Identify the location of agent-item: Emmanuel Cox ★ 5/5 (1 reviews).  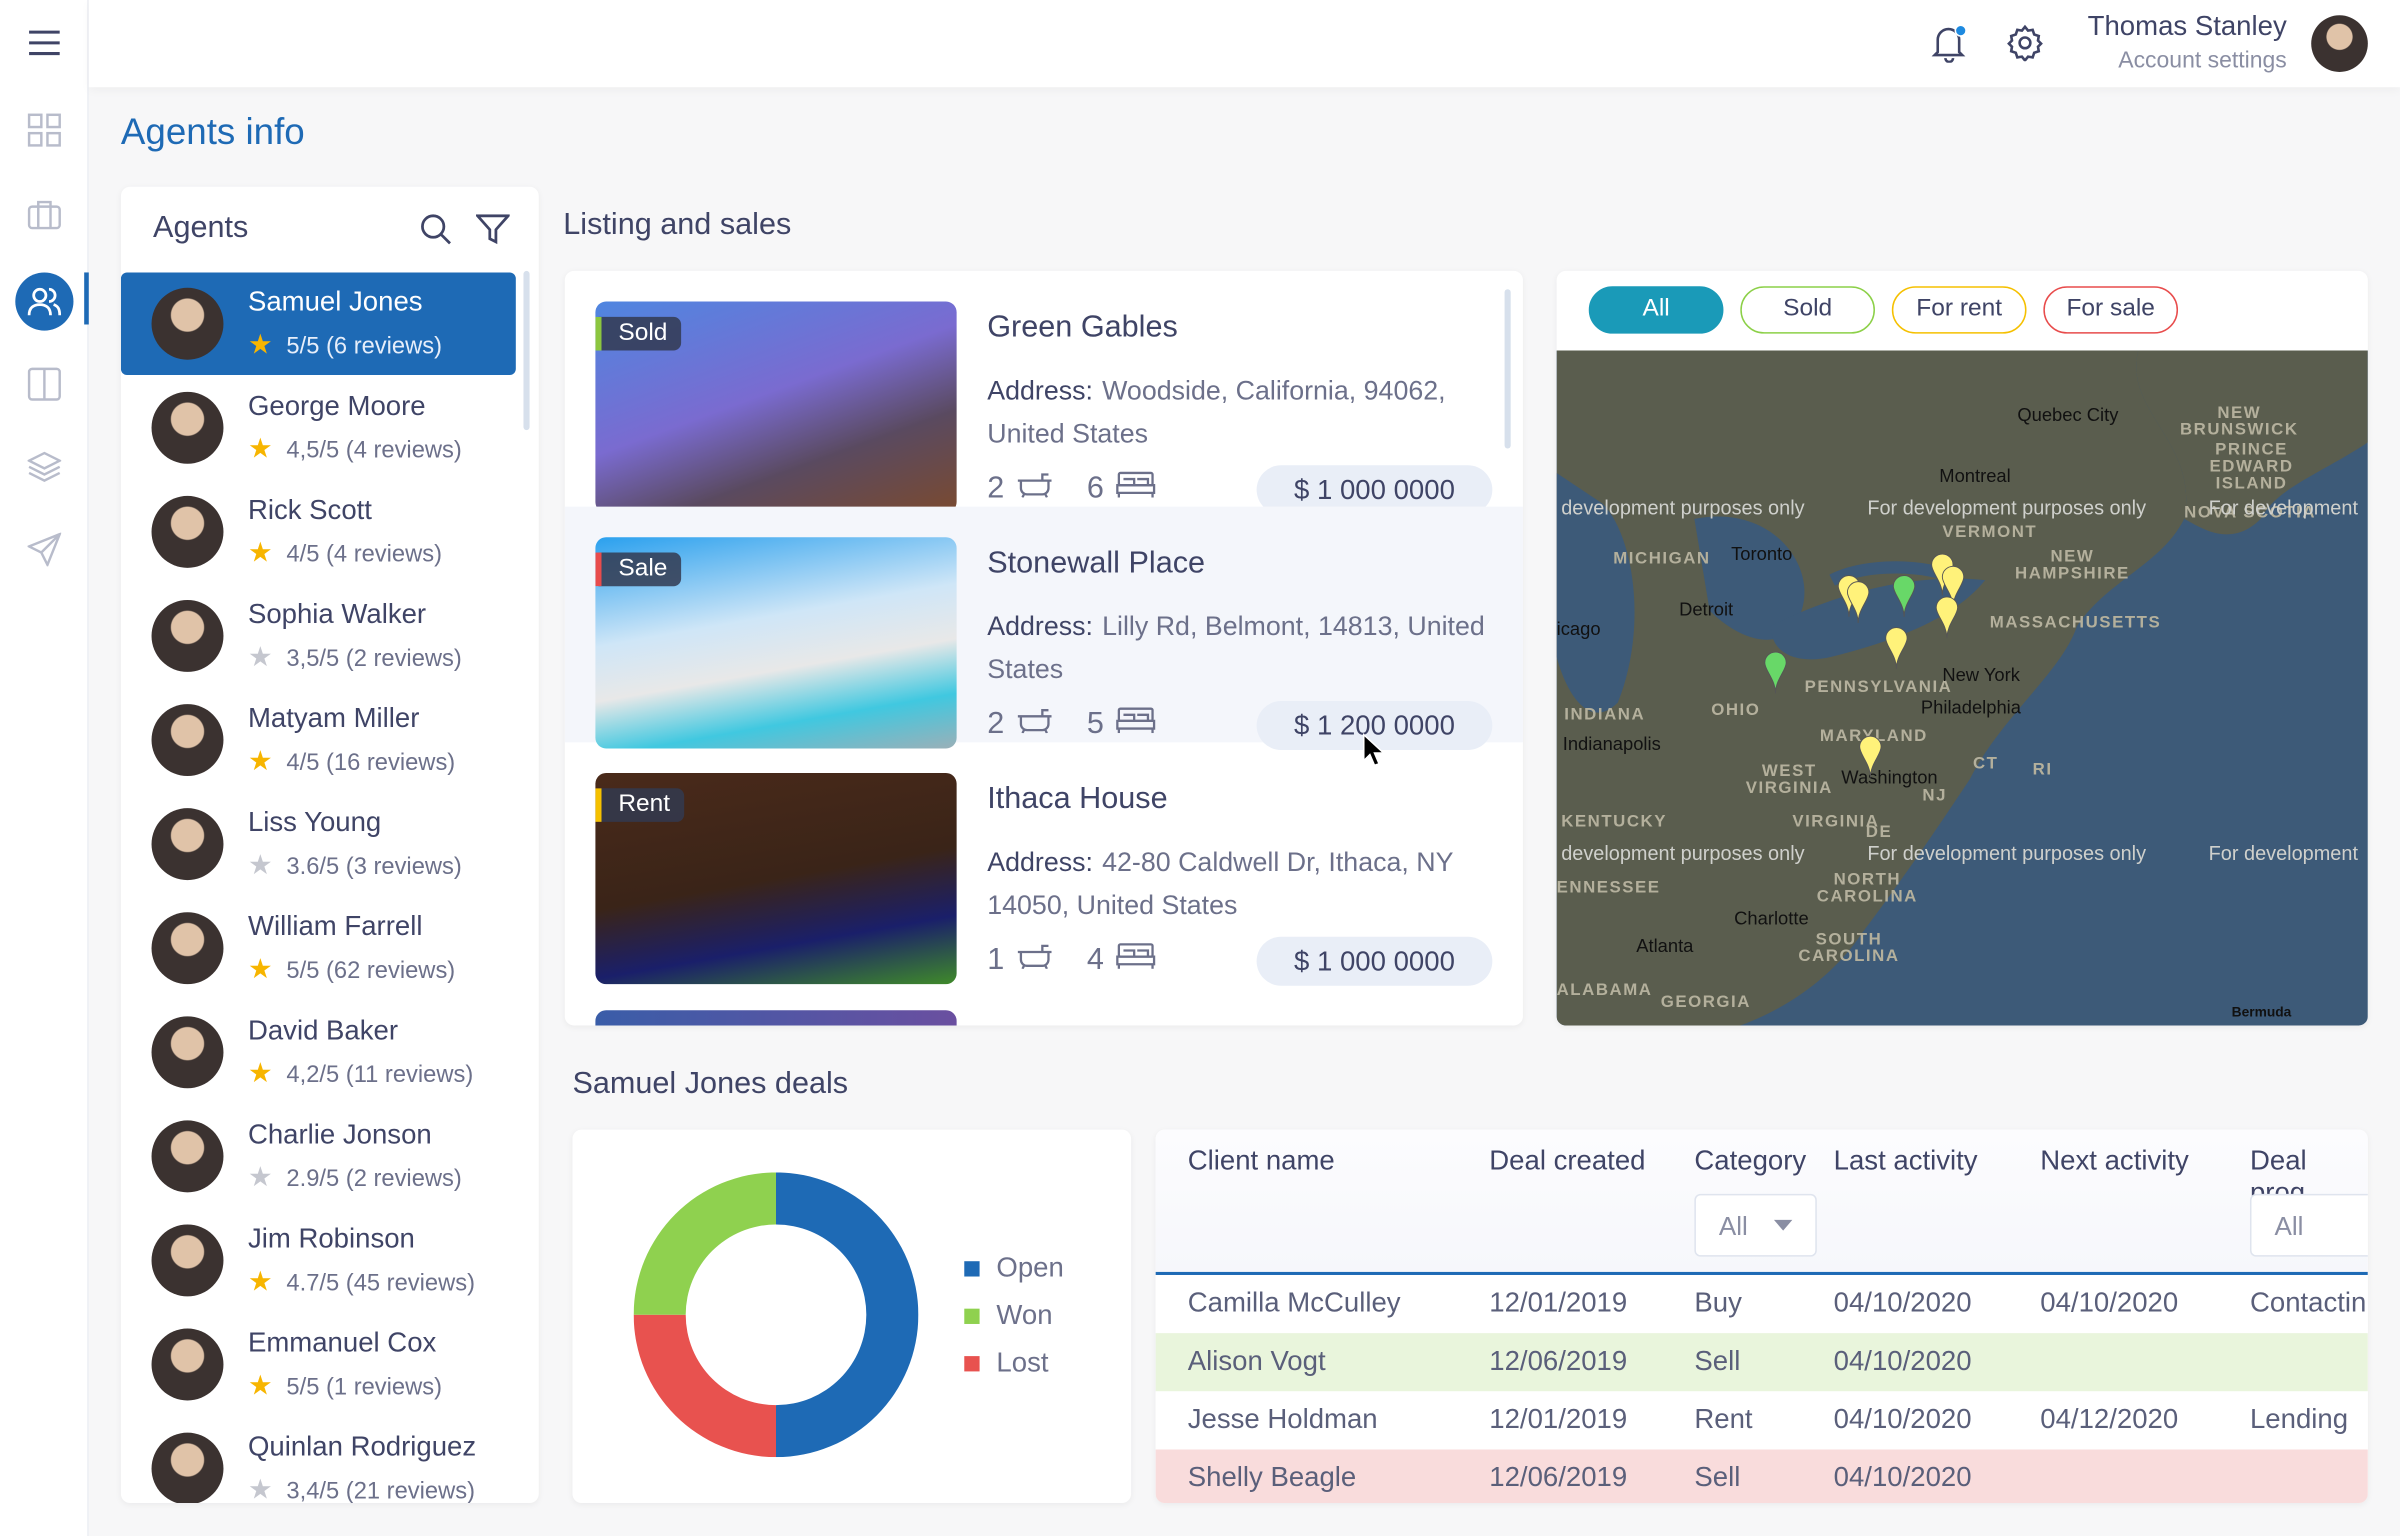
(318, 1364).